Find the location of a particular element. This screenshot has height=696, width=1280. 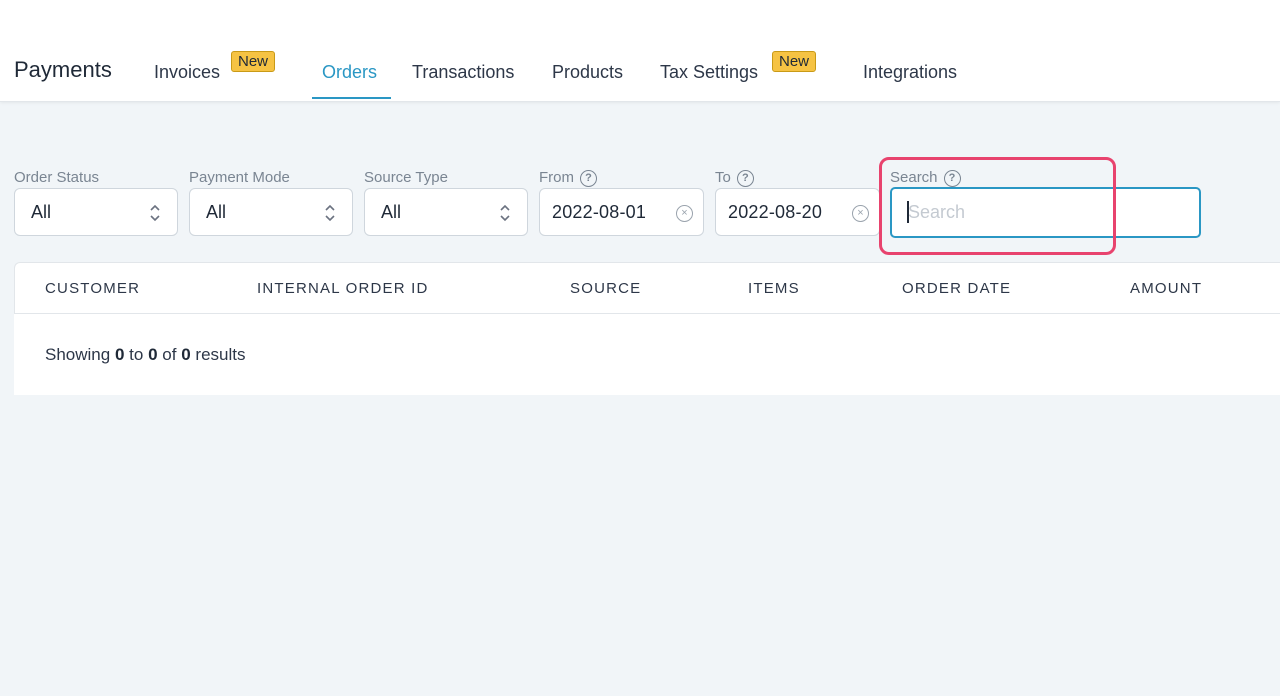

tab-products: Products is located at coordinates (587, 72).